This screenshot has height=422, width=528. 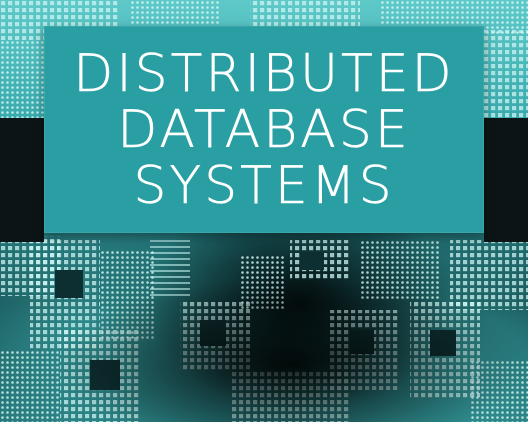 What do you see at coordinates (264, 185) in the screenshot?
I see `title-line-3: SYSTEMS` at bounding box center [264, 185].